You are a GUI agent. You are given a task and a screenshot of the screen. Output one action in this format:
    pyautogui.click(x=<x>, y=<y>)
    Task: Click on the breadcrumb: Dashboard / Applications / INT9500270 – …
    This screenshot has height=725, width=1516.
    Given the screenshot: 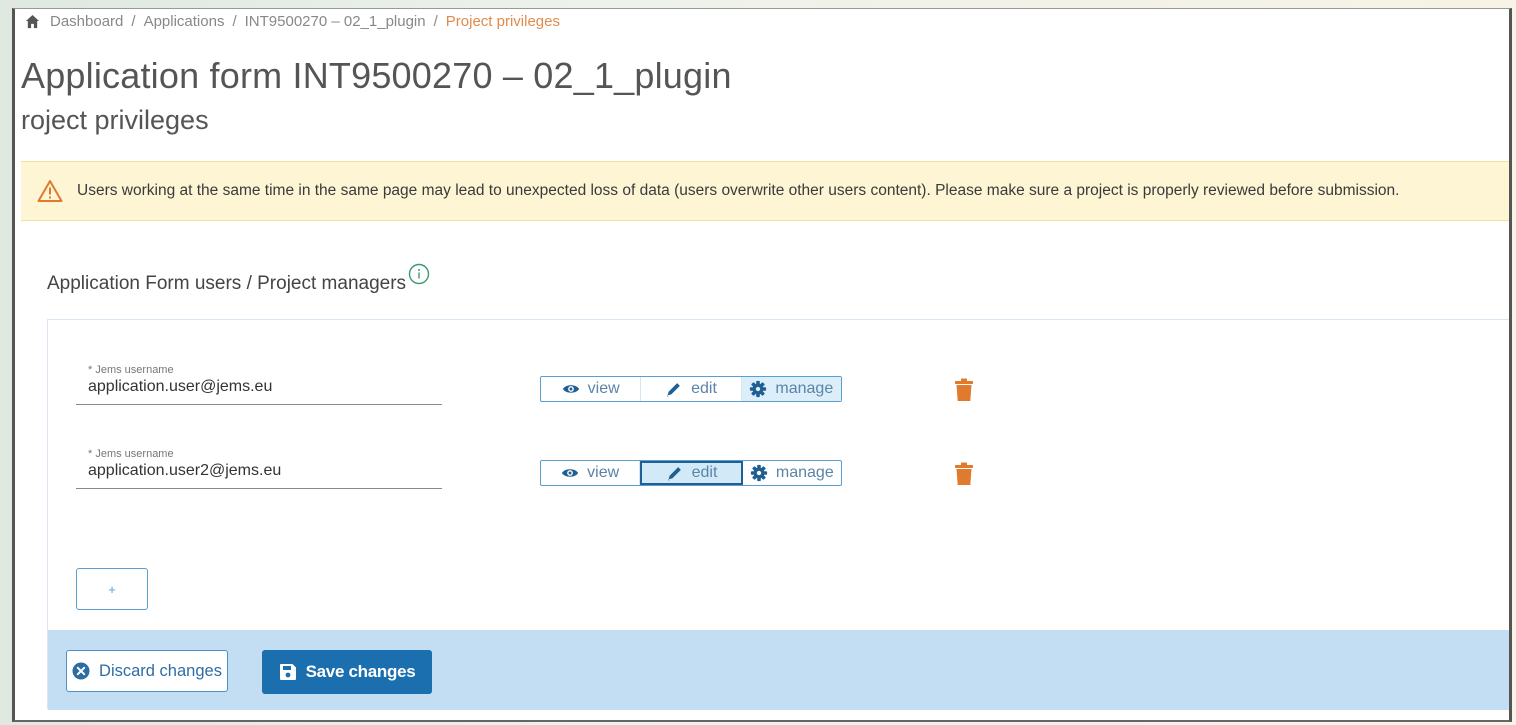 What is the action you would take?
    pyautogui.click(x=292, y=21)
    